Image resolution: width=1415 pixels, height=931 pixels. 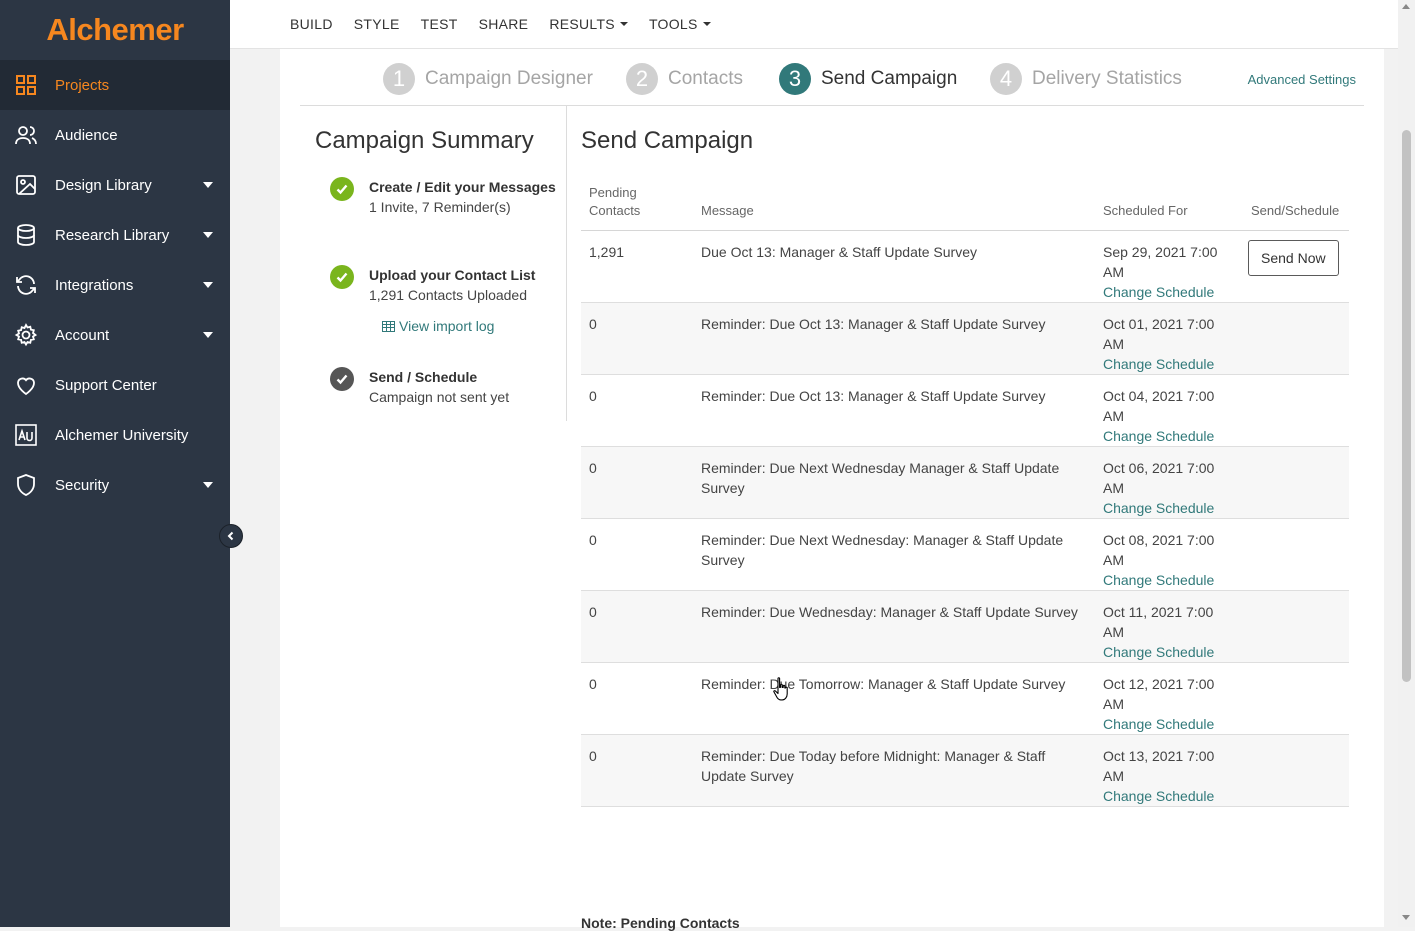 I want to click on au-icon, so click(x=26, y=435).